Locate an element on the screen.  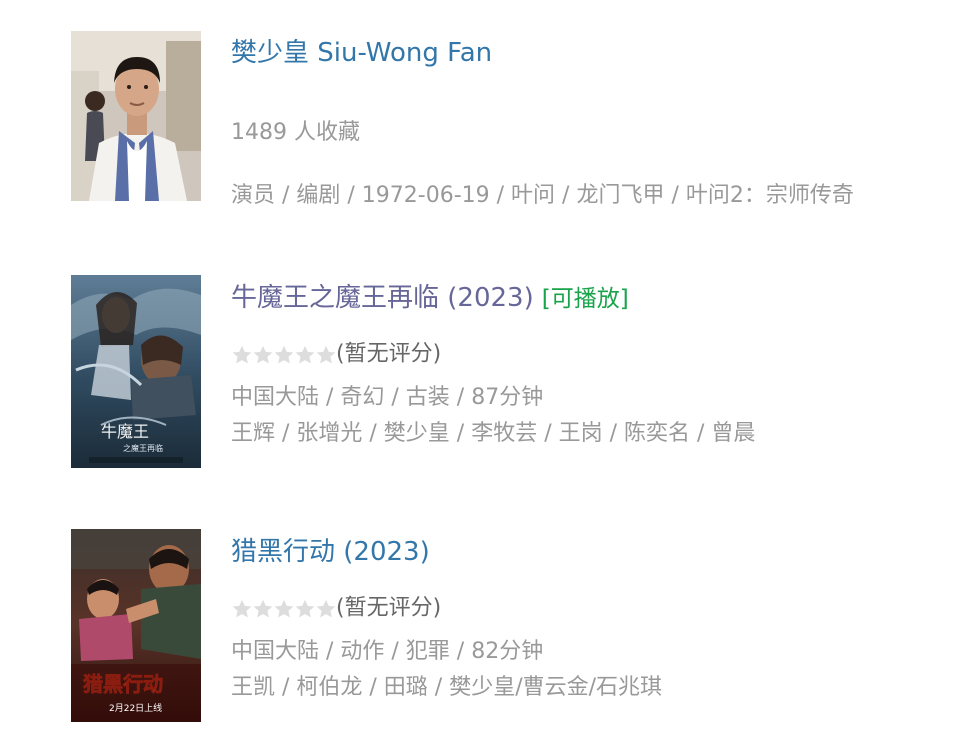
person-photo is located at coordinates (136, 116).